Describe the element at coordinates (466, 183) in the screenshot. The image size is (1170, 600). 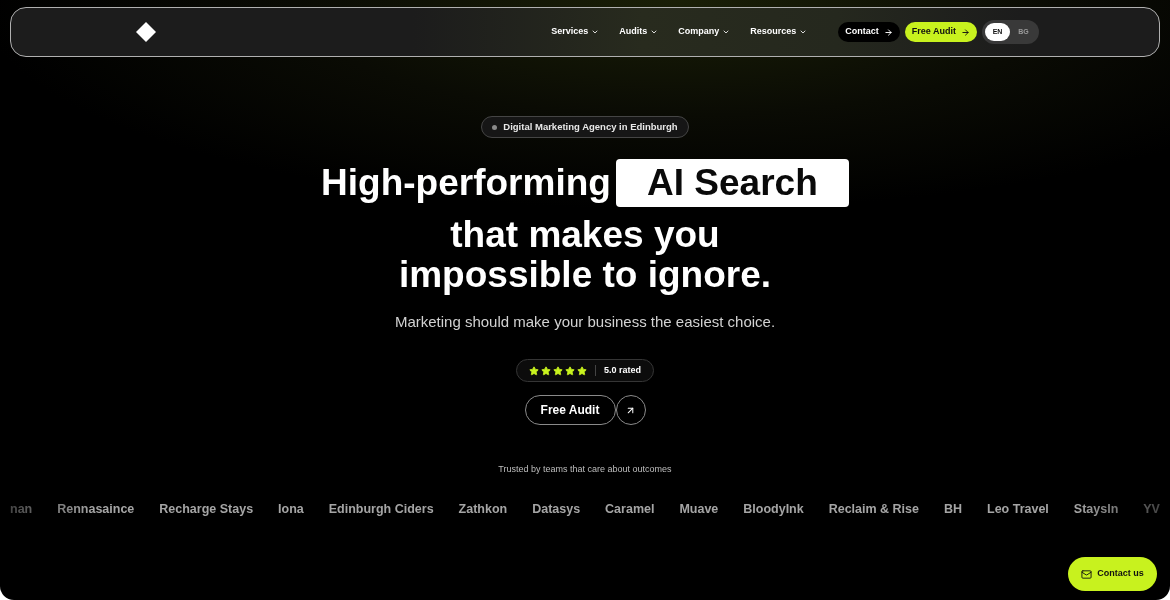
I see `headline-text: High-performing` at that location.